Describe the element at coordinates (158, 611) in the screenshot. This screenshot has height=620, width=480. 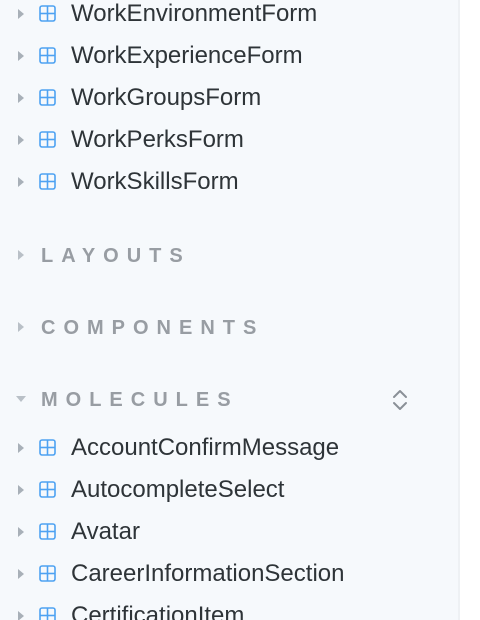
I see `tree-item-label: CertificationItem` at that location.